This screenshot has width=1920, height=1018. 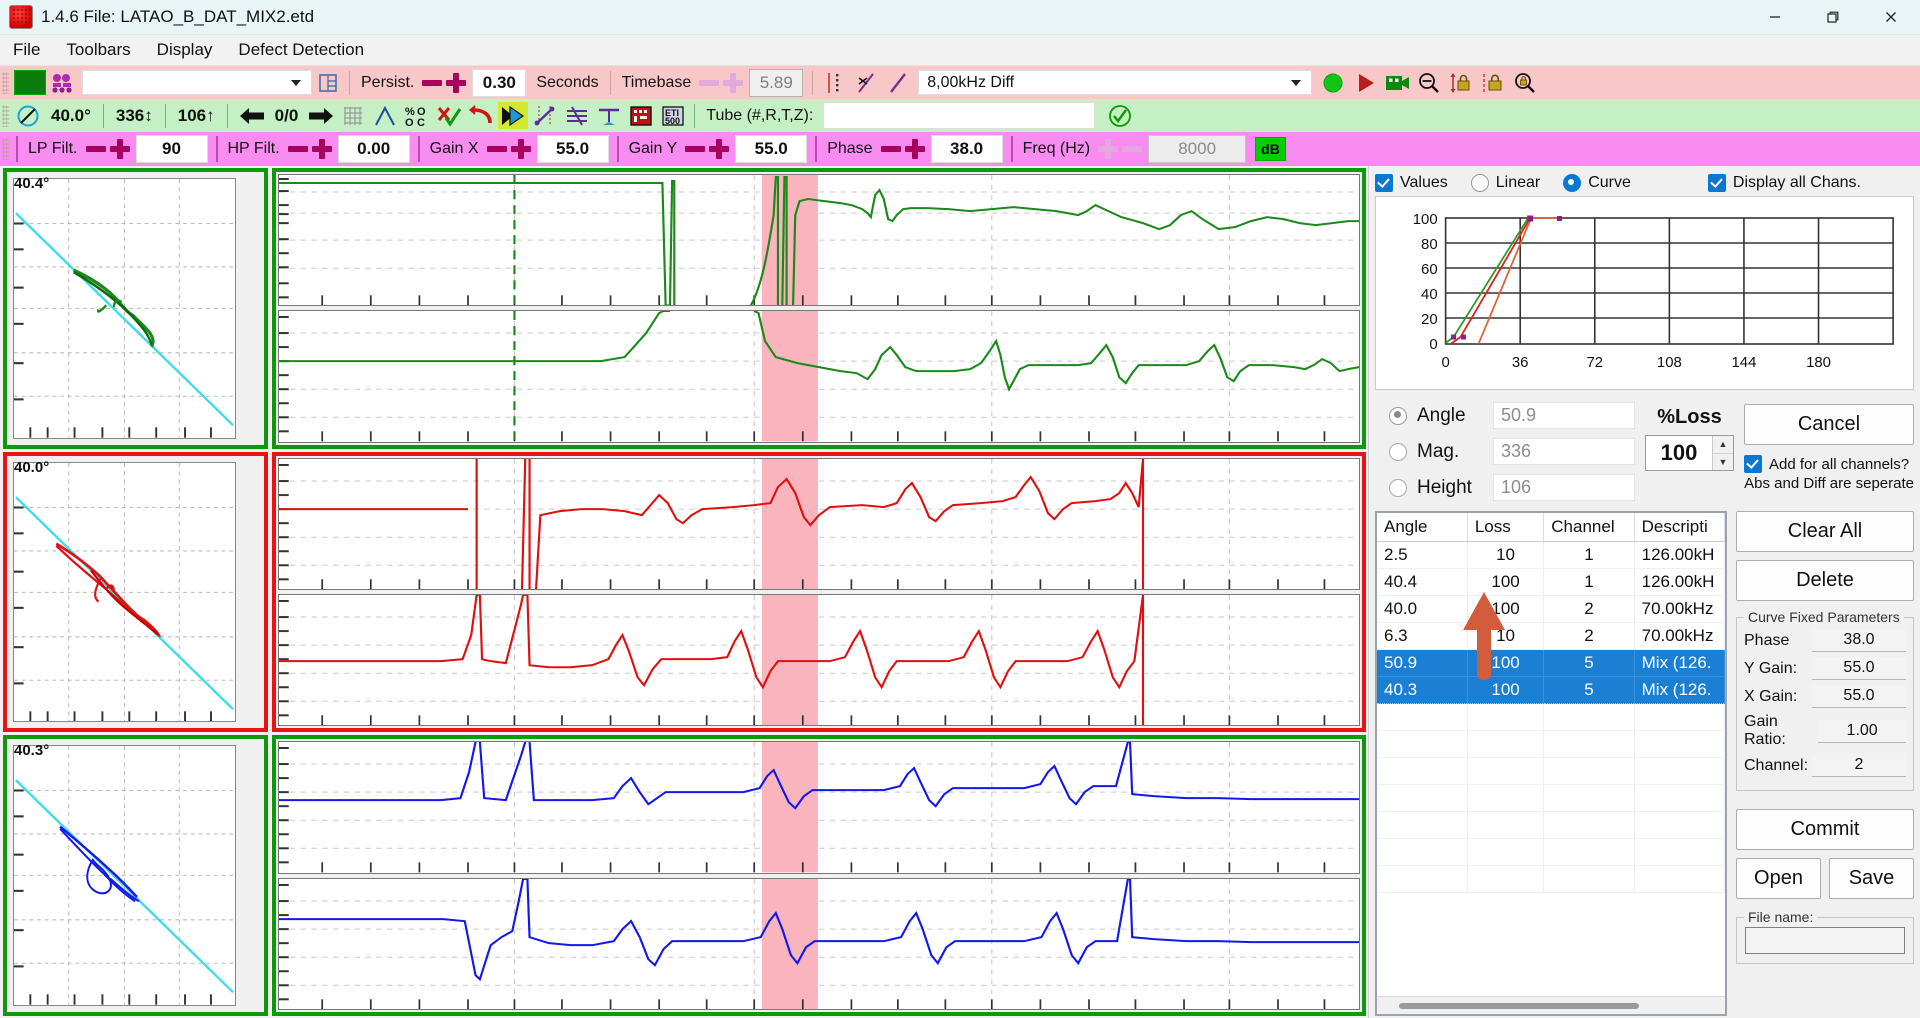 What do you see at coordinates (709, 83) in the screenshot?
I see `timebase-minus-button` at bounding box center [709, 83].